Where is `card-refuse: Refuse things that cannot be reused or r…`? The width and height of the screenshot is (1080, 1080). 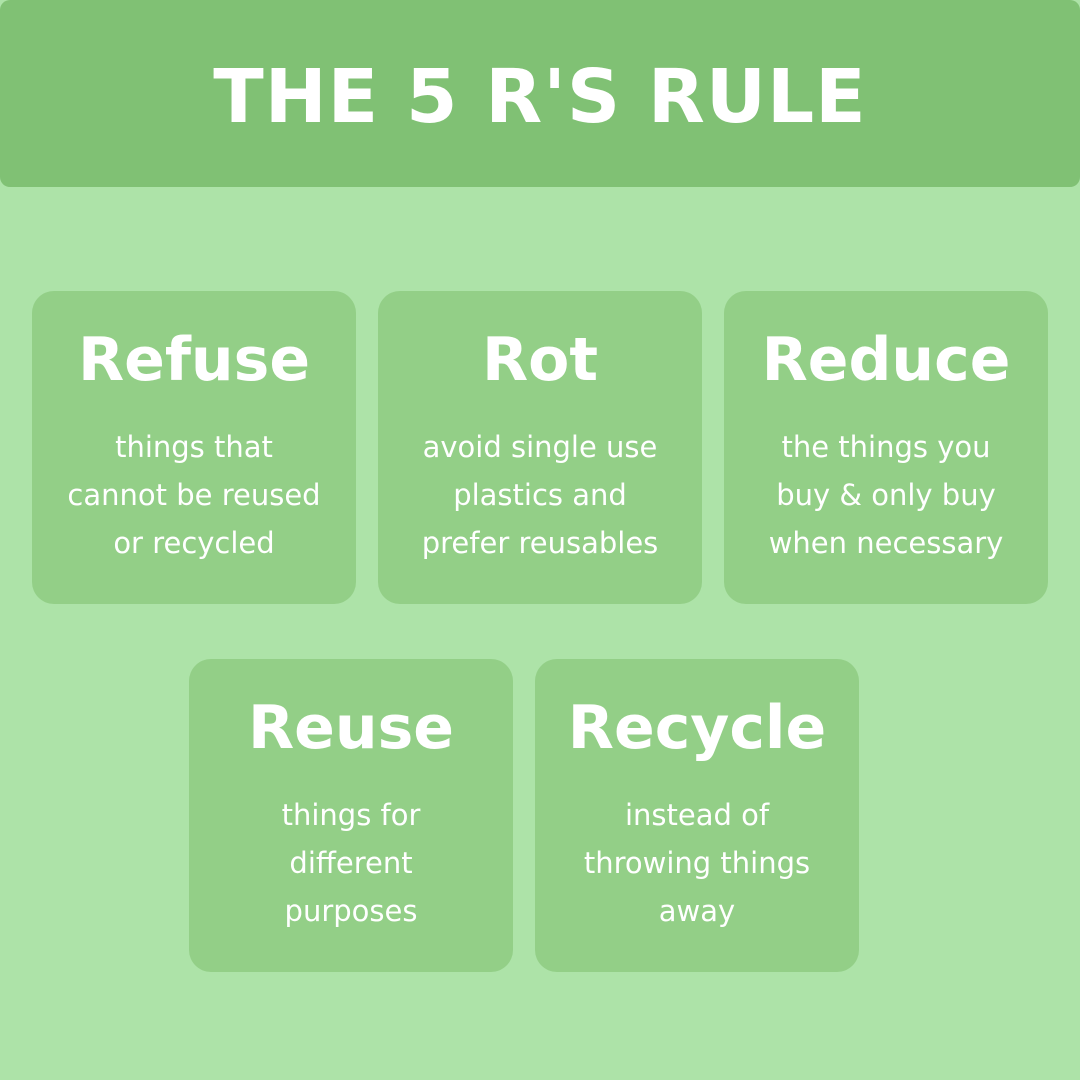
card-refuse: Refuse things that cannot be reused or r… is located at coordinates (194, 447).